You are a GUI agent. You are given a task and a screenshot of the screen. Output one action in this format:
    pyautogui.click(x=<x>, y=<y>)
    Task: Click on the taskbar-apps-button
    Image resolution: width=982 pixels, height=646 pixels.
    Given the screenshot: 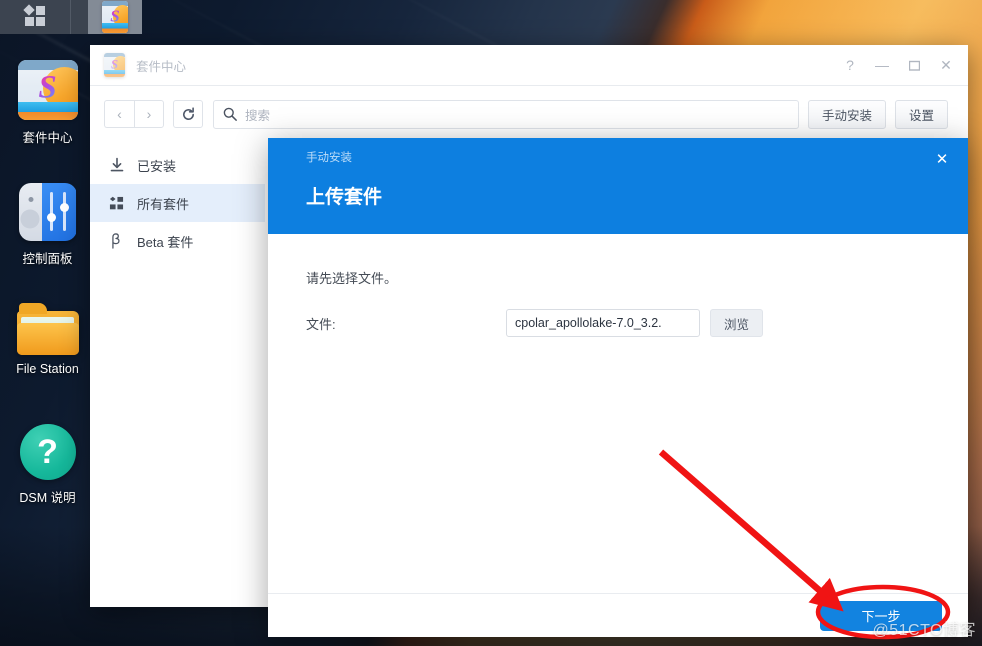 What is the action you would take?
    pyautogui.click(x=35, y=17)
    